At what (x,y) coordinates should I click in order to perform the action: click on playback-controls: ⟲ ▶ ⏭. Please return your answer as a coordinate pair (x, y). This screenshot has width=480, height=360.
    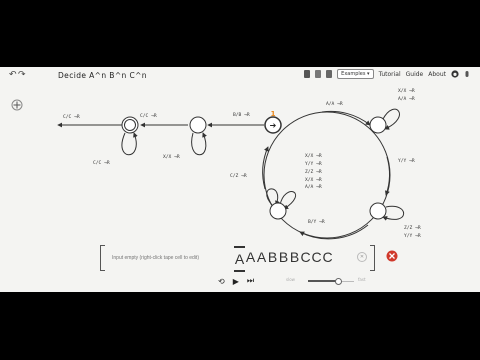
    Looking at the image, I should click on (236, 281).